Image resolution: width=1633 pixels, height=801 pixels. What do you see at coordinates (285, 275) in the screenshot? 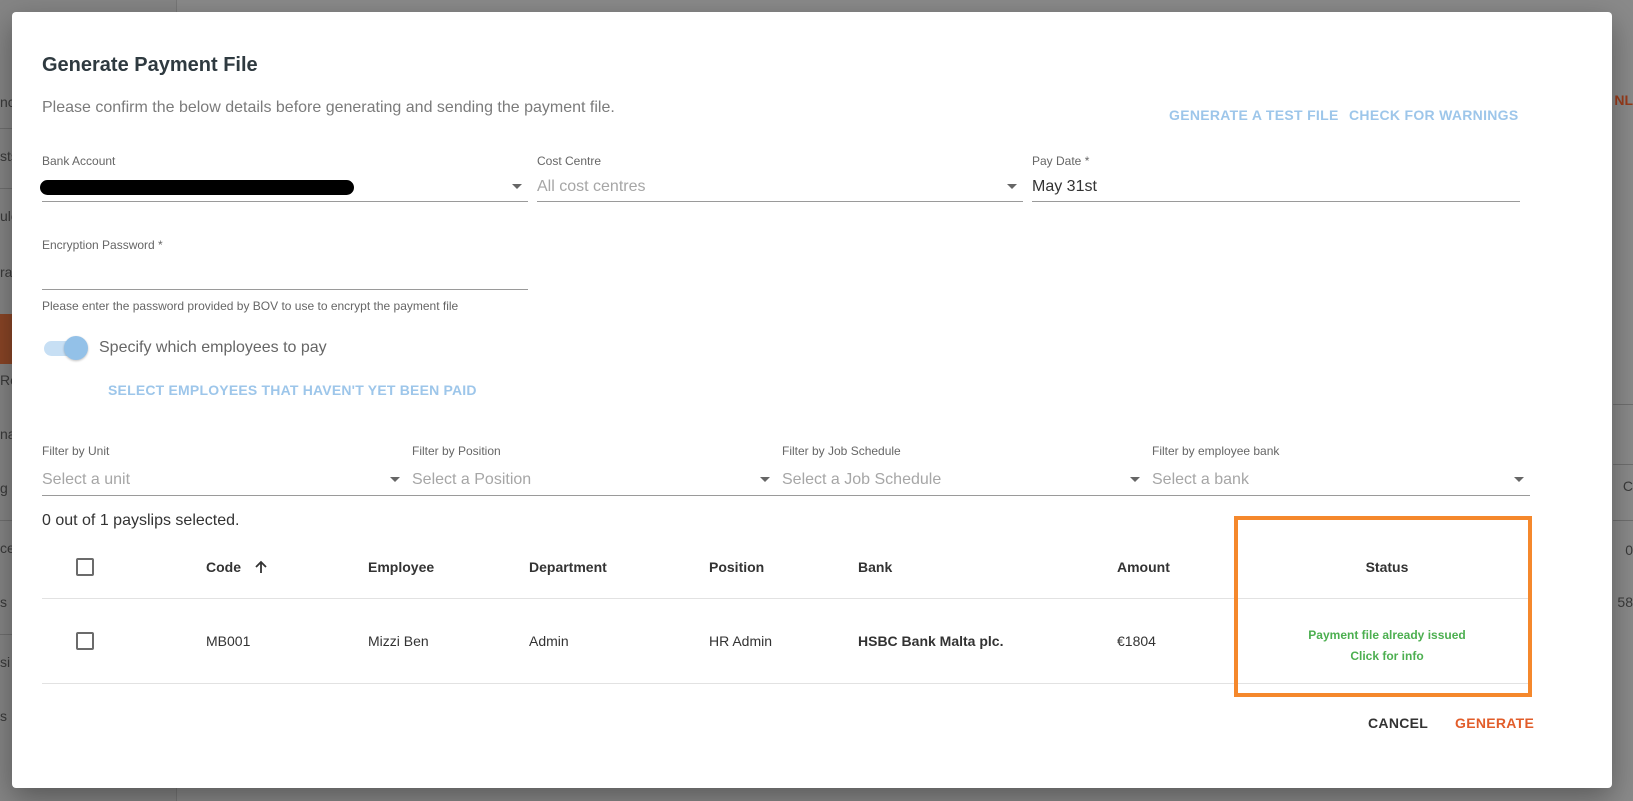
I see `encryption-password-input` at bounding box center [285, 275].